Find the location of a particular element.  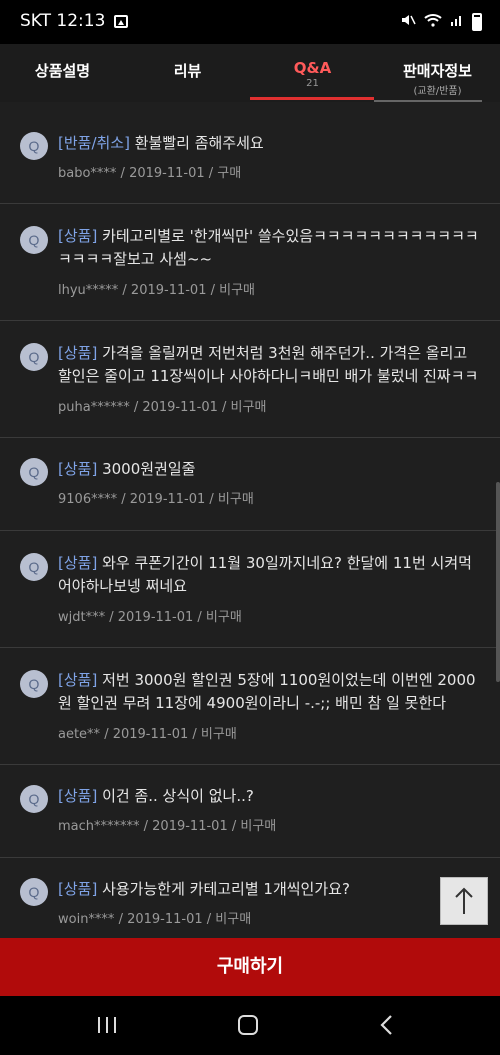

arrow-up-icon is located at coordinates (464, 900).